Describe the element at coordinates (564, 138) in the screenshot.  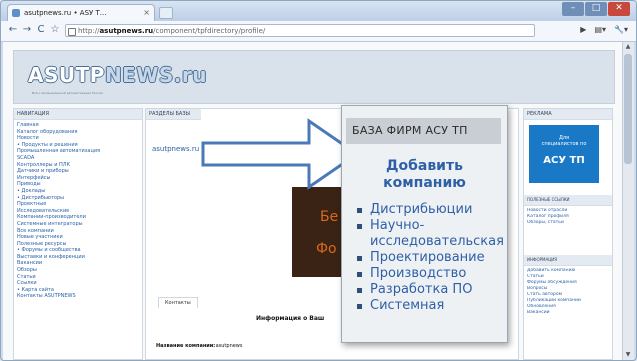
I see `promo-line-1: Для` at that location.